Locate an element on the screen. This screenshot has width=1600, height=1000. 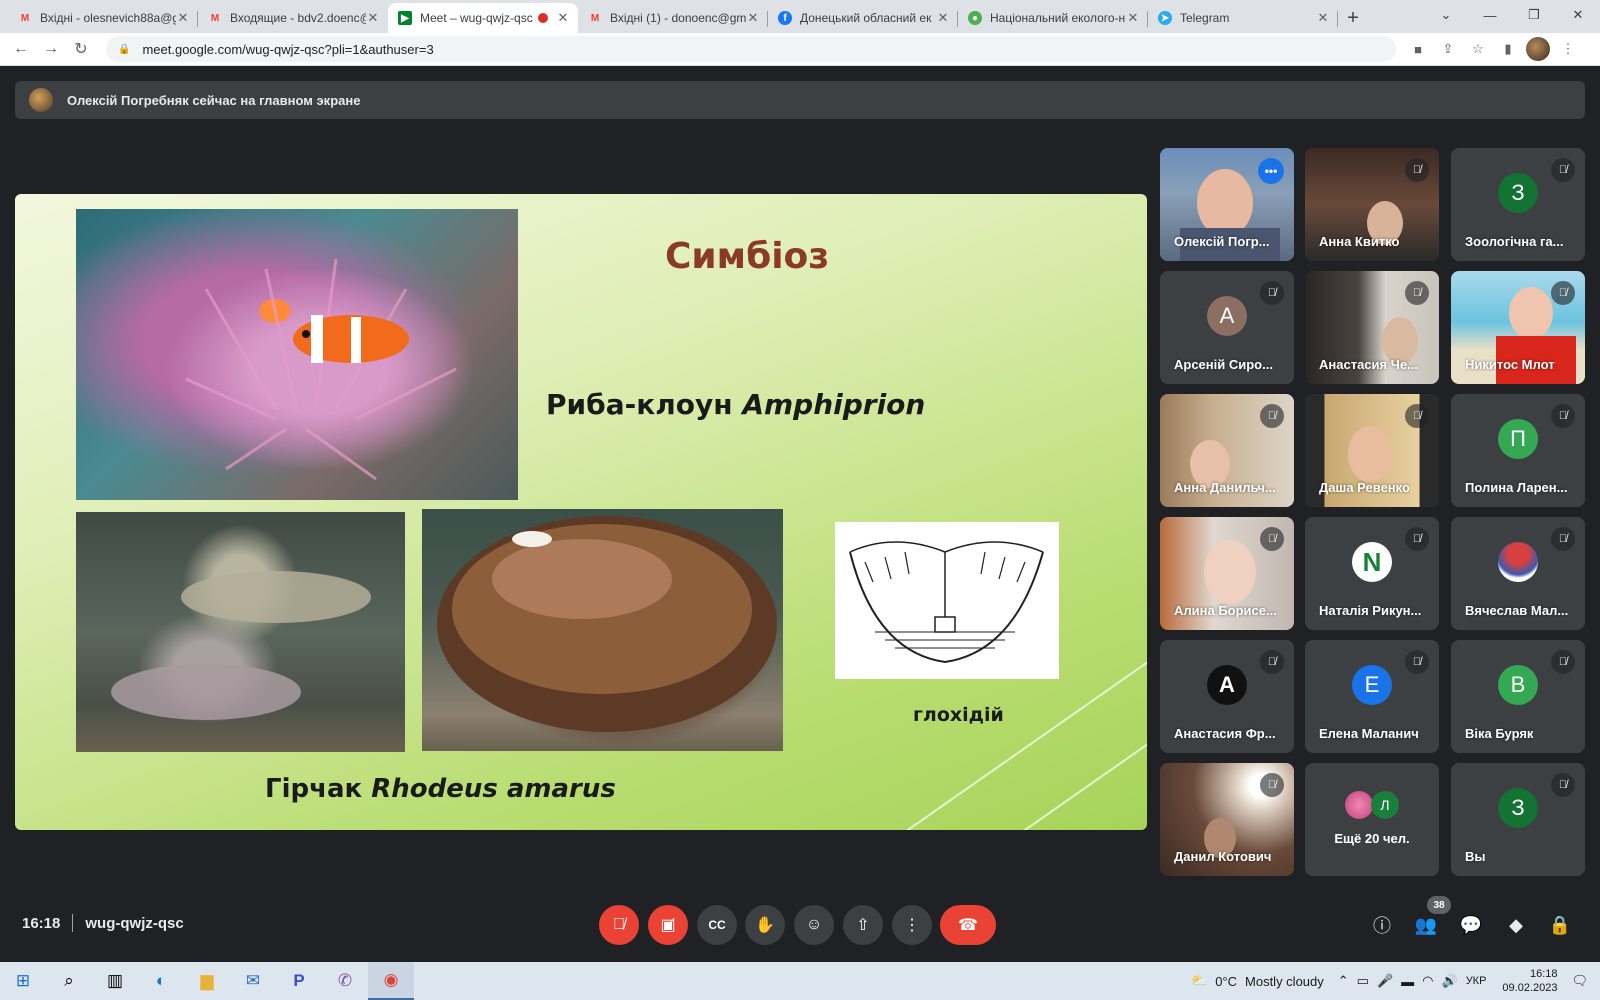
browser-tab: M Входящие - bdv2.doenc@ ✕ is located at coordinates (293, 18).